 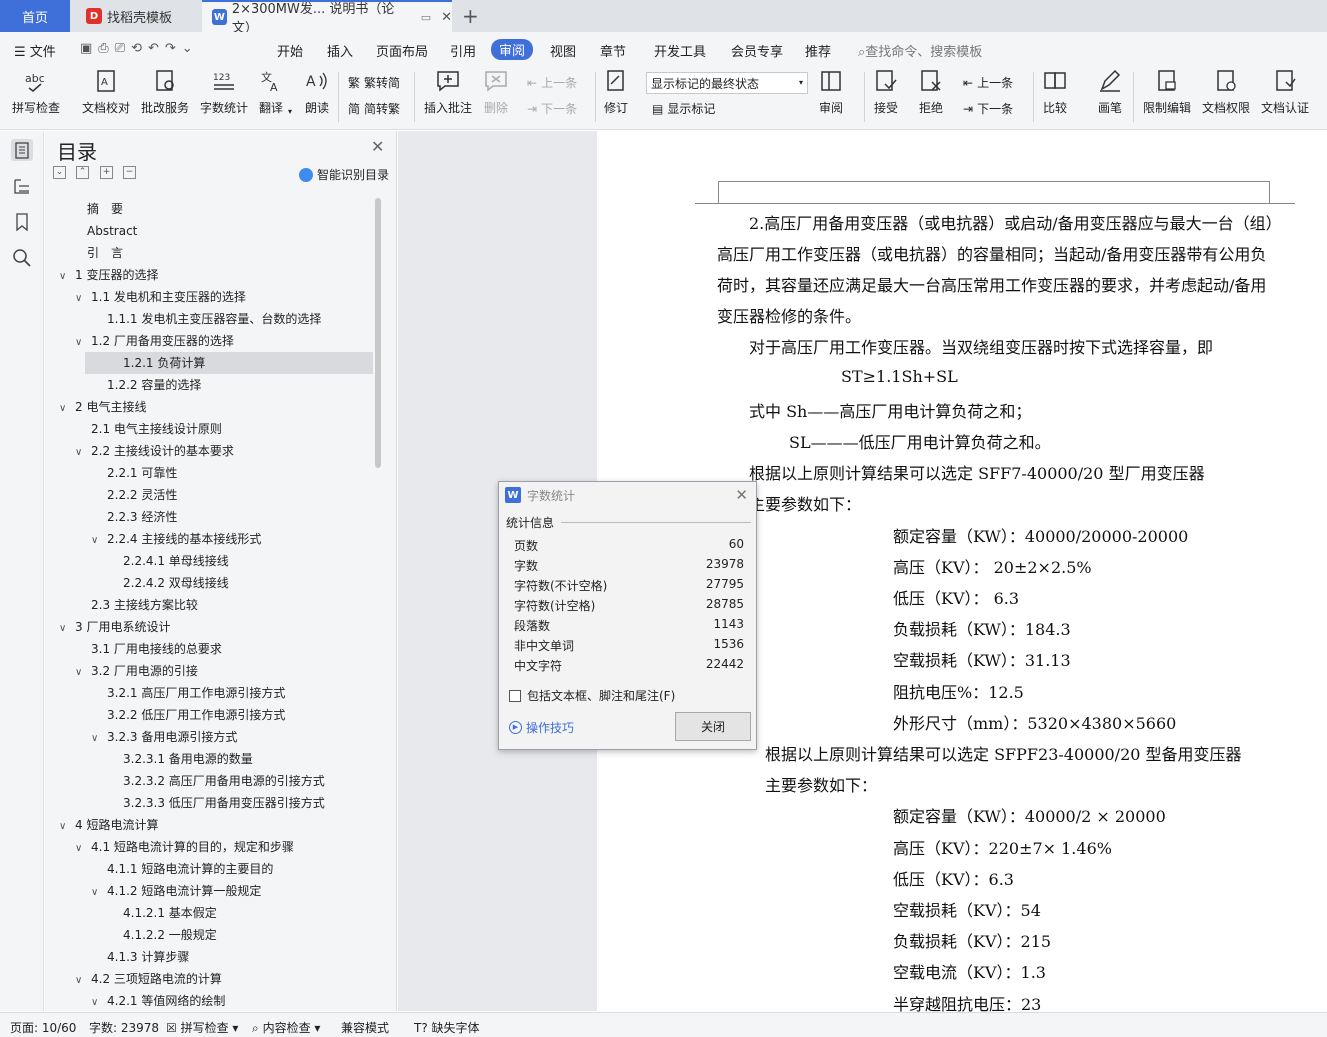 I want to click on word-count-indicator: 字数: 23978, so click(x=124, y=1027).